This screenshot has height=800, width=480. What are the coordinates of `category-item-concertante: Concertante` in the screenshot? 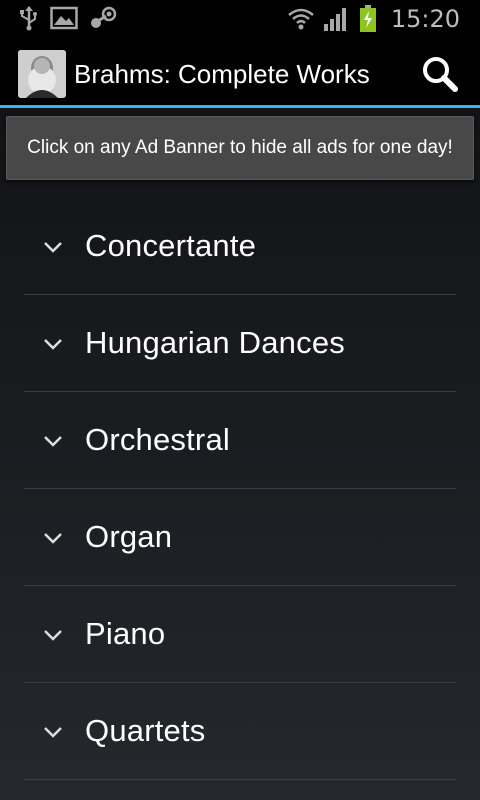 It's located at (240, 246).